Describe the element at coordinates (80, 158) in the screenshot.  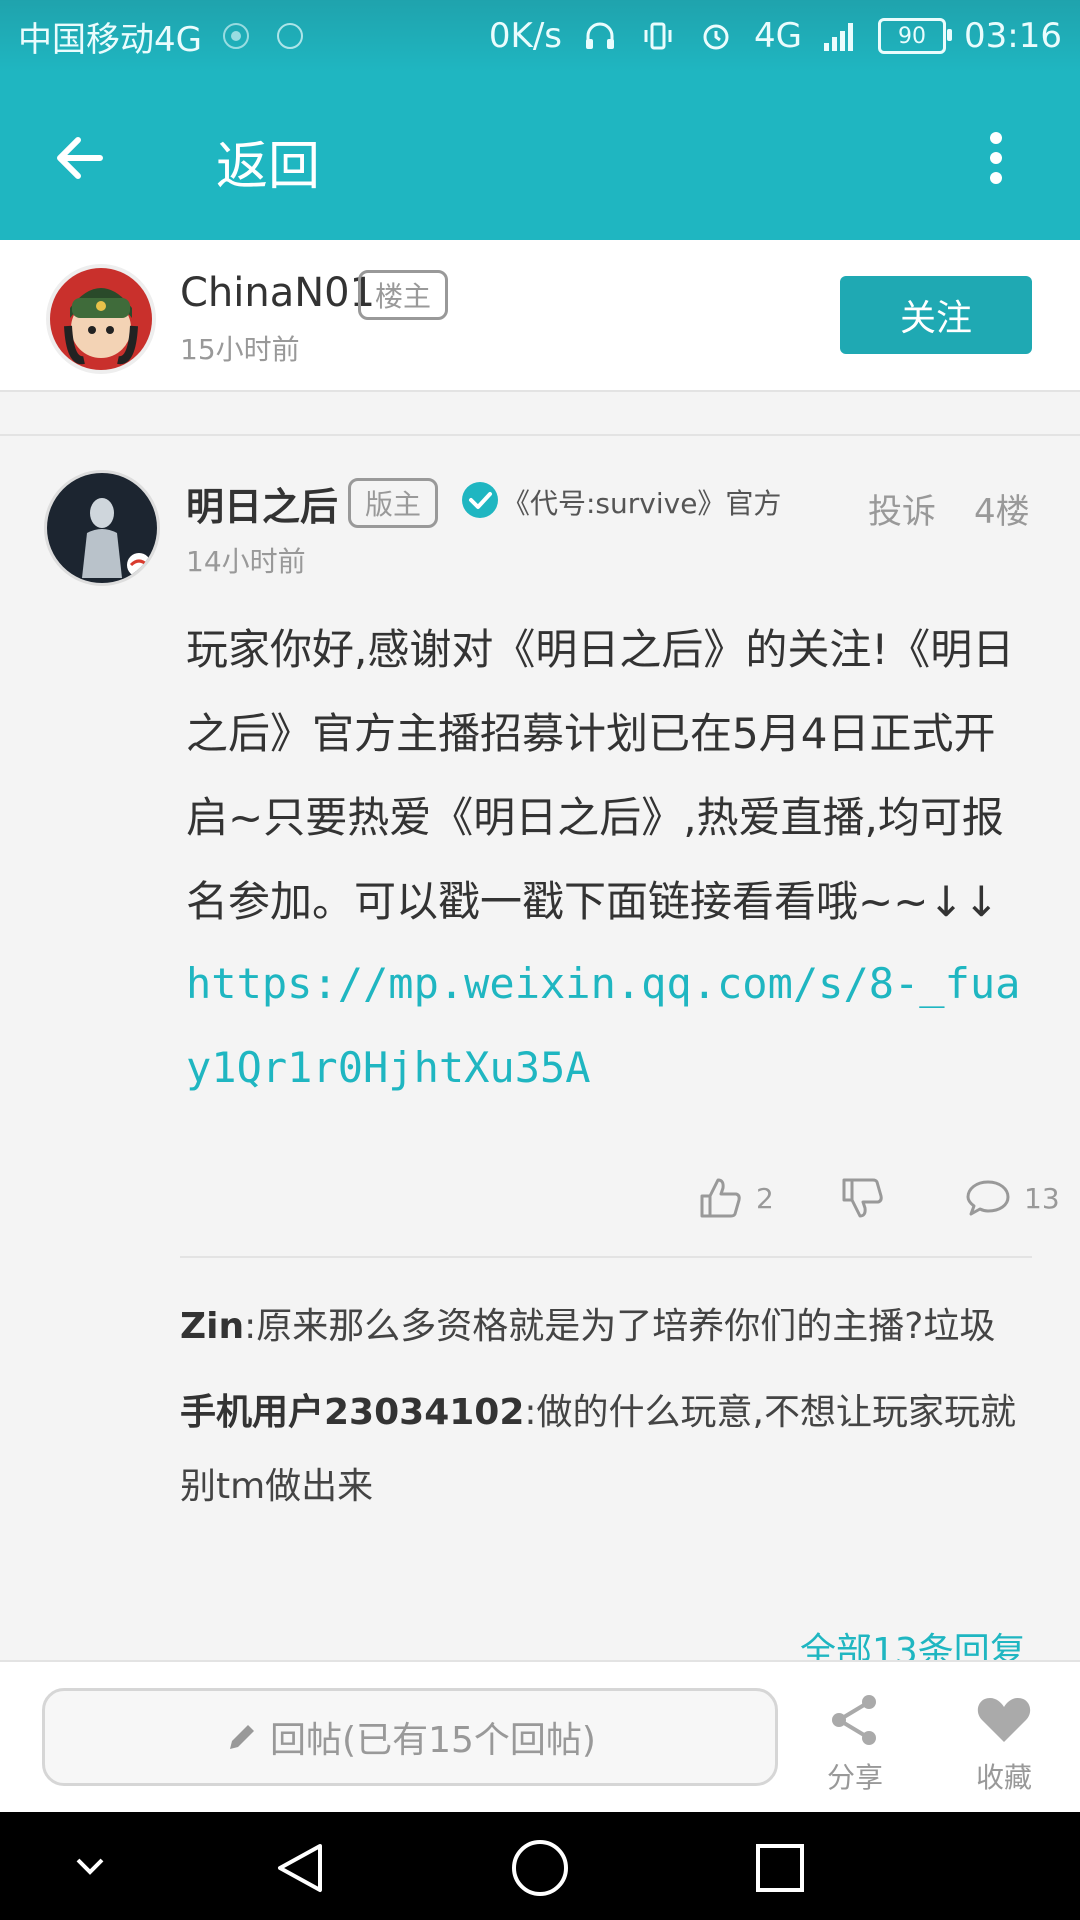
I see `back-arrow-icon` at that location.